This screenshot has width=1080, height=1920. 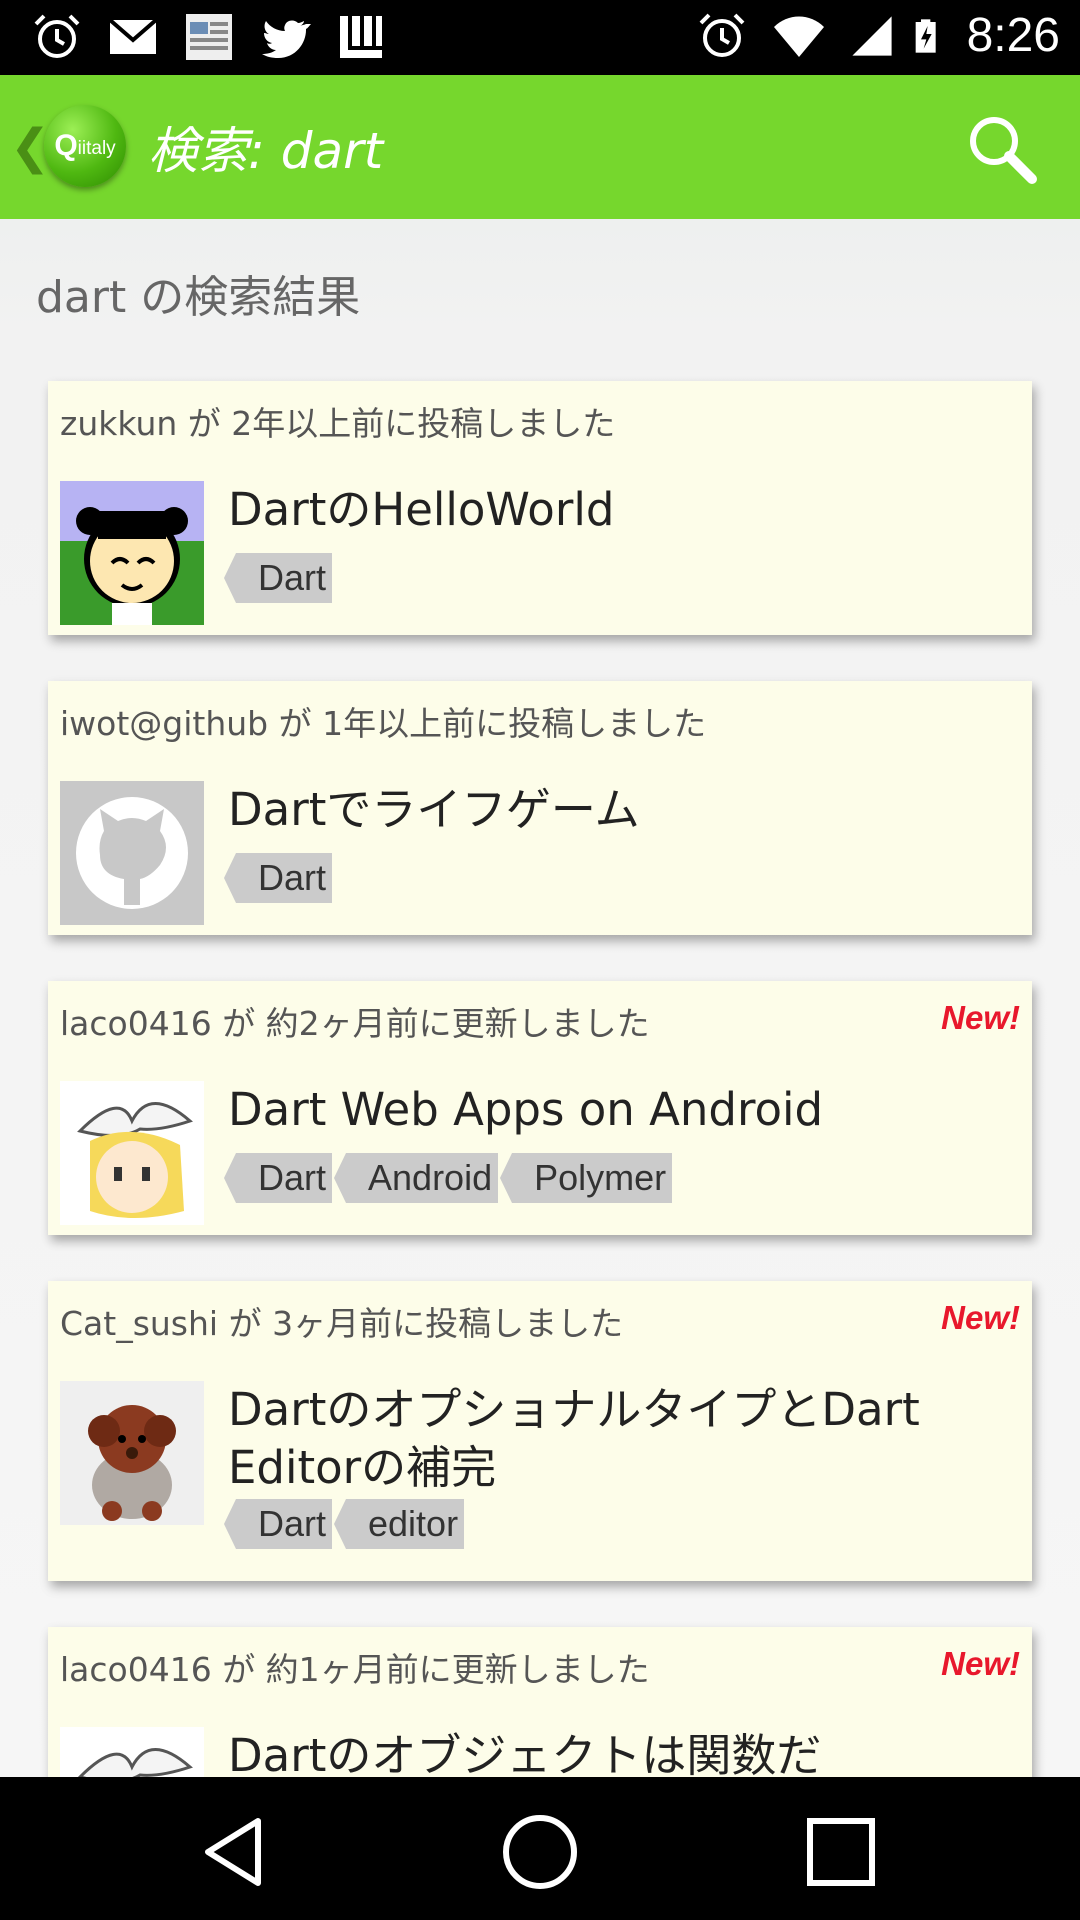 What do you see at coordinates (798, 36) in the screenshot?
I see `wifi-icon` at bounding box center [798, 36].